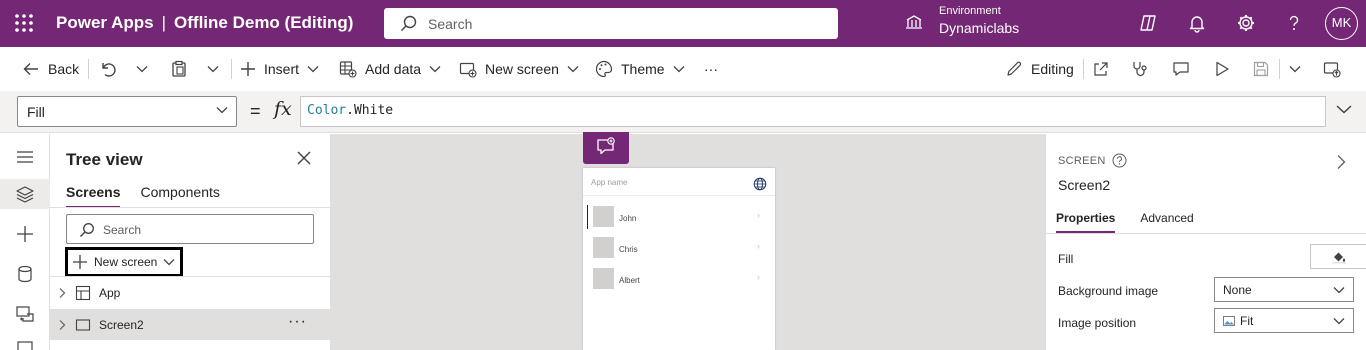 This screenshot has height=350, width=1366. Describe the element at coordinates (104, 159) in the screenshot. I see `tree-view-title: Tree view` at that location.